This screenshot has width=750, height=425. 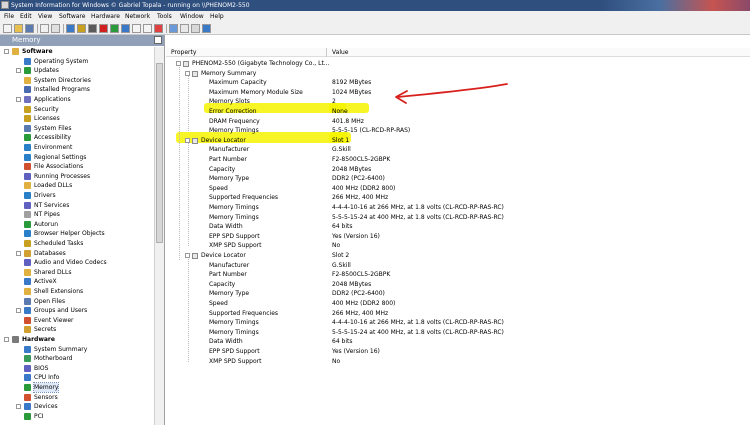 I want to click on tree-item-sensors: Sensors, so click(x=77, y=397).